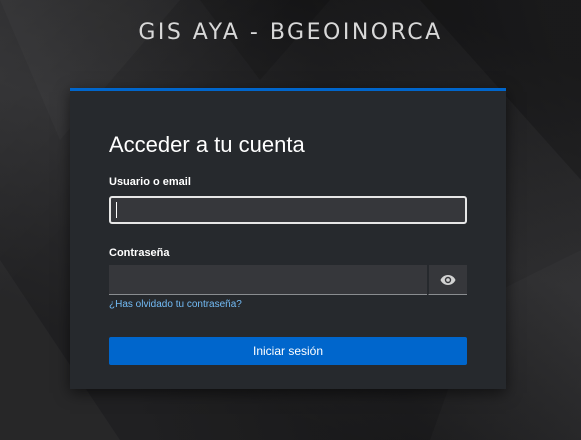  What do you see at coordinates (268, 280) in the screenshot?
I see `password-input` at bounding box center [268, 280].